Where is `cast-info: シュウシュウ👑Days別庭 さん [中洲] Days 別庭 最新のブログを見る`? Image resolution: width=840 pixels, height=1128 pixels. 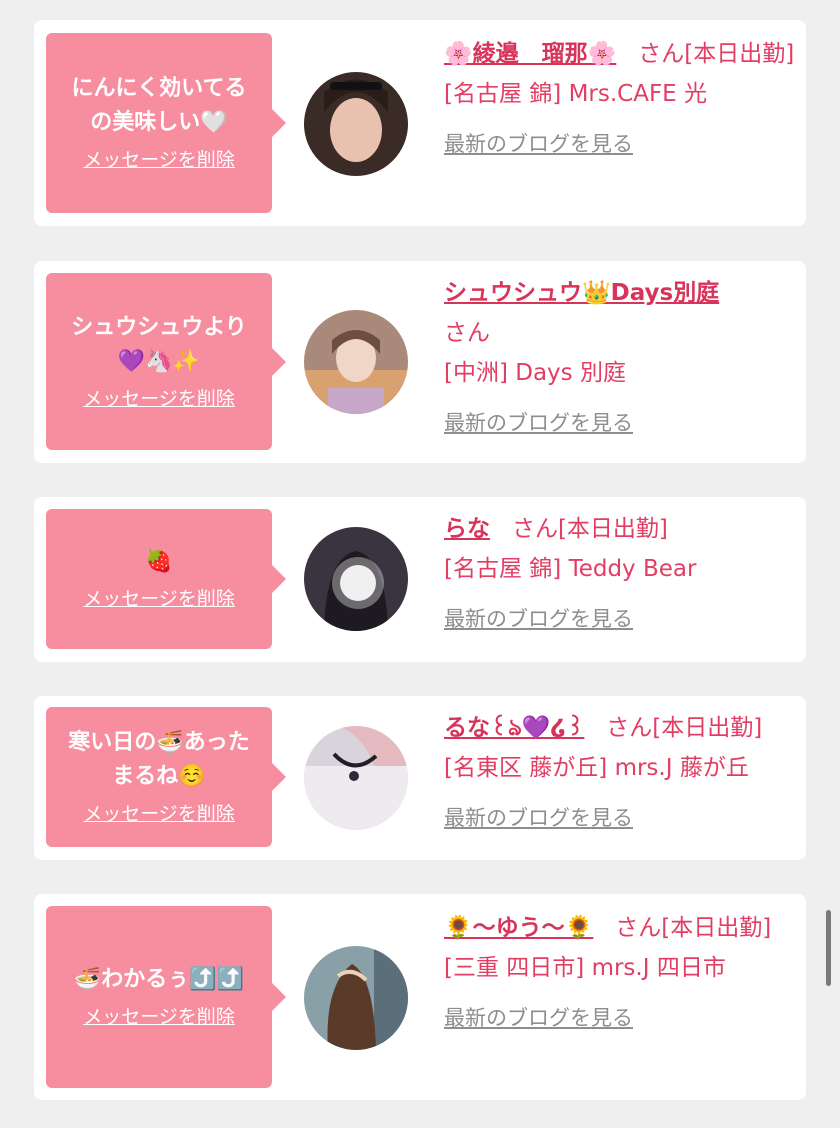
cast-info: シュウシュウ👑Days別庭 さん [中洲] Days 別庭 最新のブログを見る is located at coordinates (620, 358).